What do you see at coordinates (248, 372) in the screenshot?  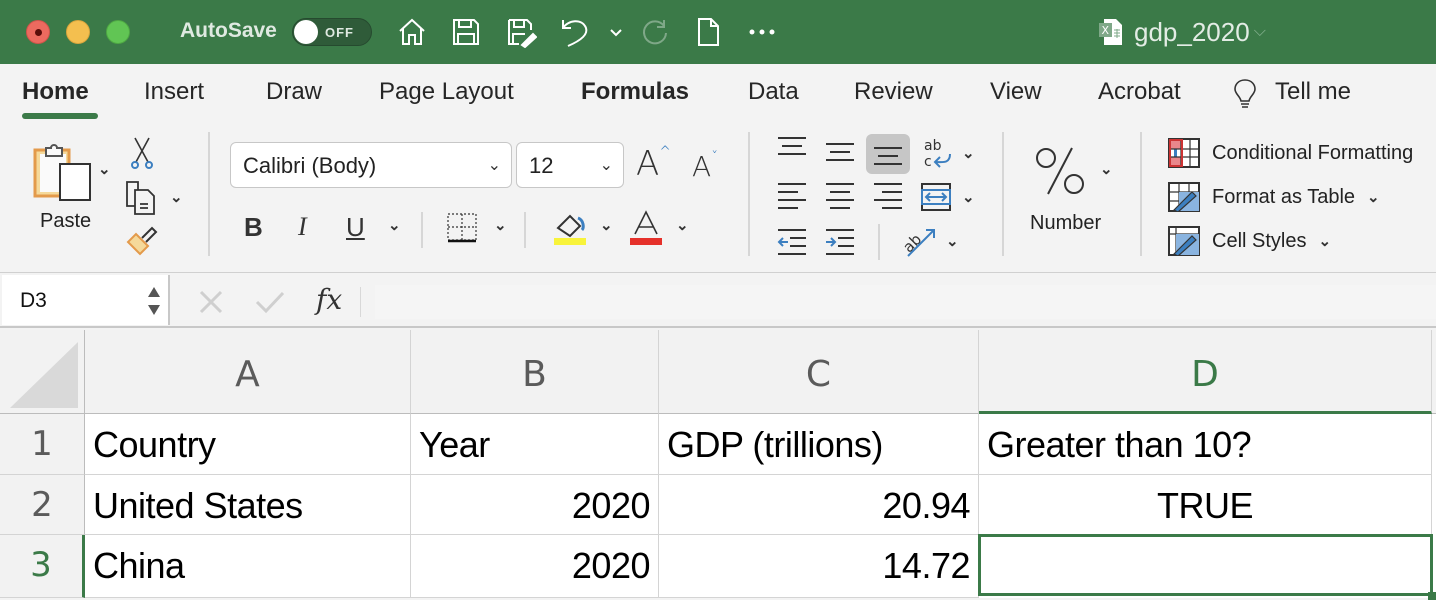 I see `column-header-a: A` at bounding box center [248, 372].